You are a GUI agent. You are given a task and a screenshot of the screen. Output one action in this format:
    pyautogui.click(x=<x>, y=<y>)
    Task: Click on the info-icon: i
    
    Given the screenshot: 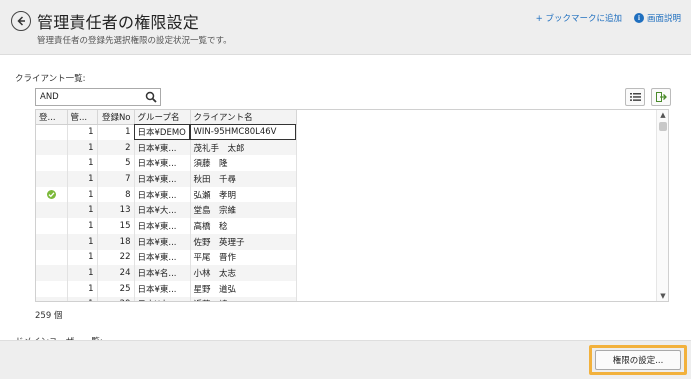 What is the action you would take?
    pyautogui.click(x=638, y=18)
    